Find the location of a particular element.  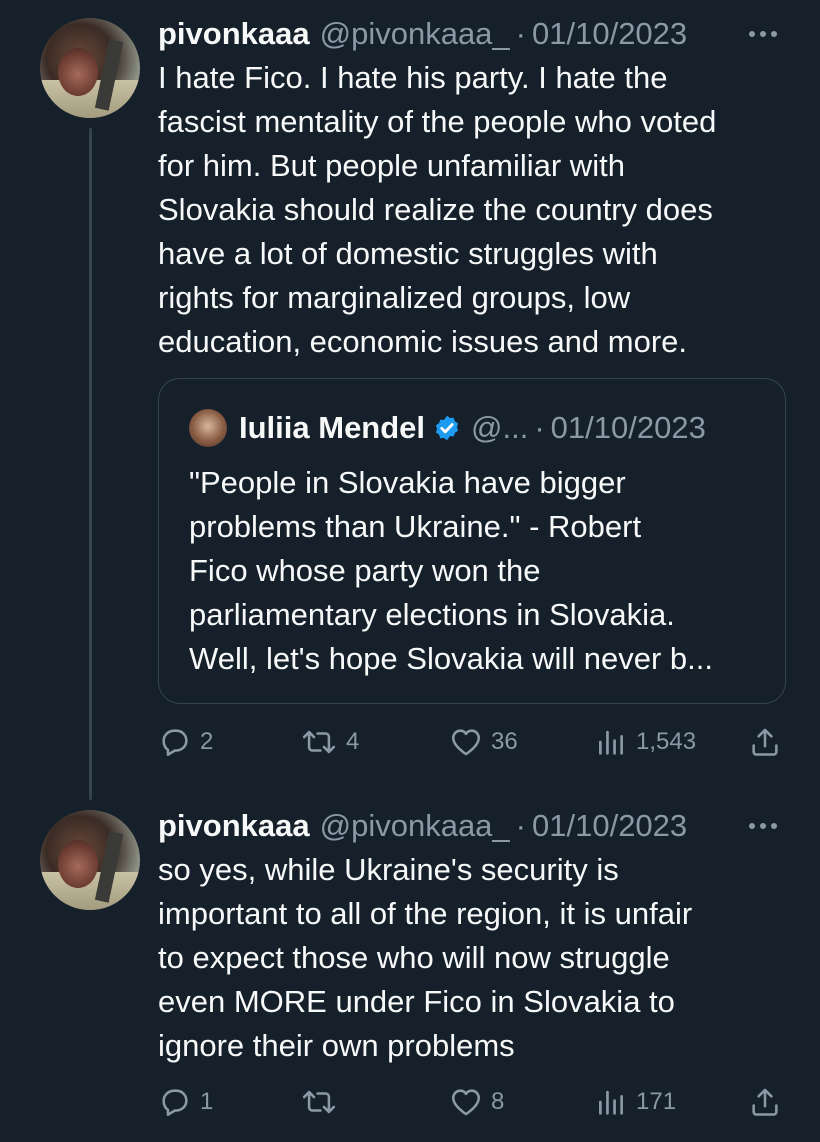

like-button: 36 is located at coordinates (483, 742).